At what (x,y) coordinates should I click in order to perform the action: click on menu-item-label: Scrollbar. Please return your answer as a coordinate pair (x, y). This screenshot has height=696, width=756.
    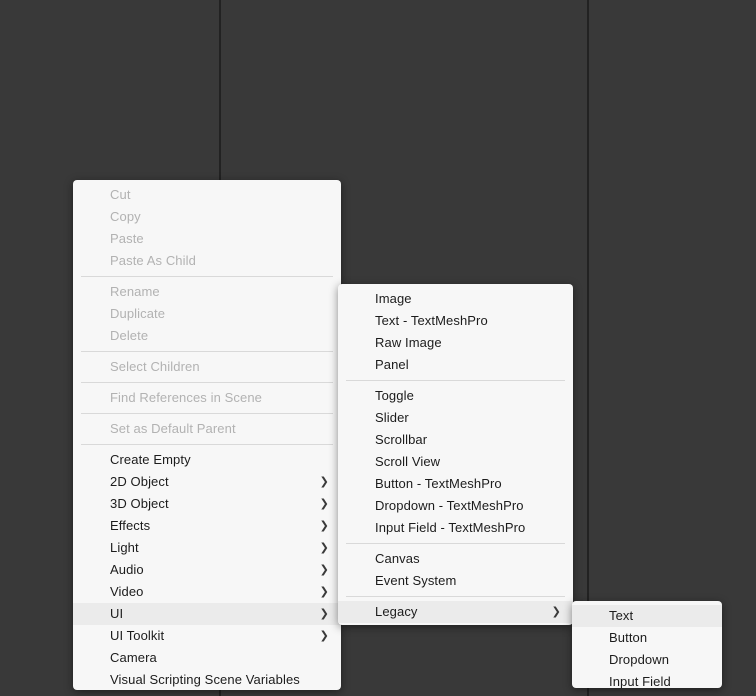
    Looking at the image, I should click on (401, 439).